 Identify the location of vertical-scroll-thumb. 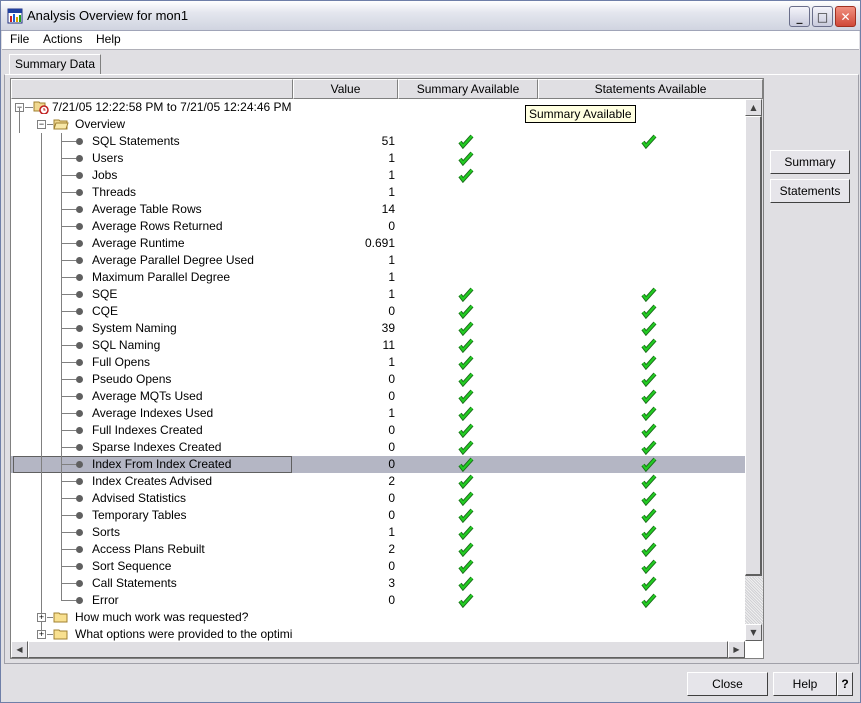
(753, 346).